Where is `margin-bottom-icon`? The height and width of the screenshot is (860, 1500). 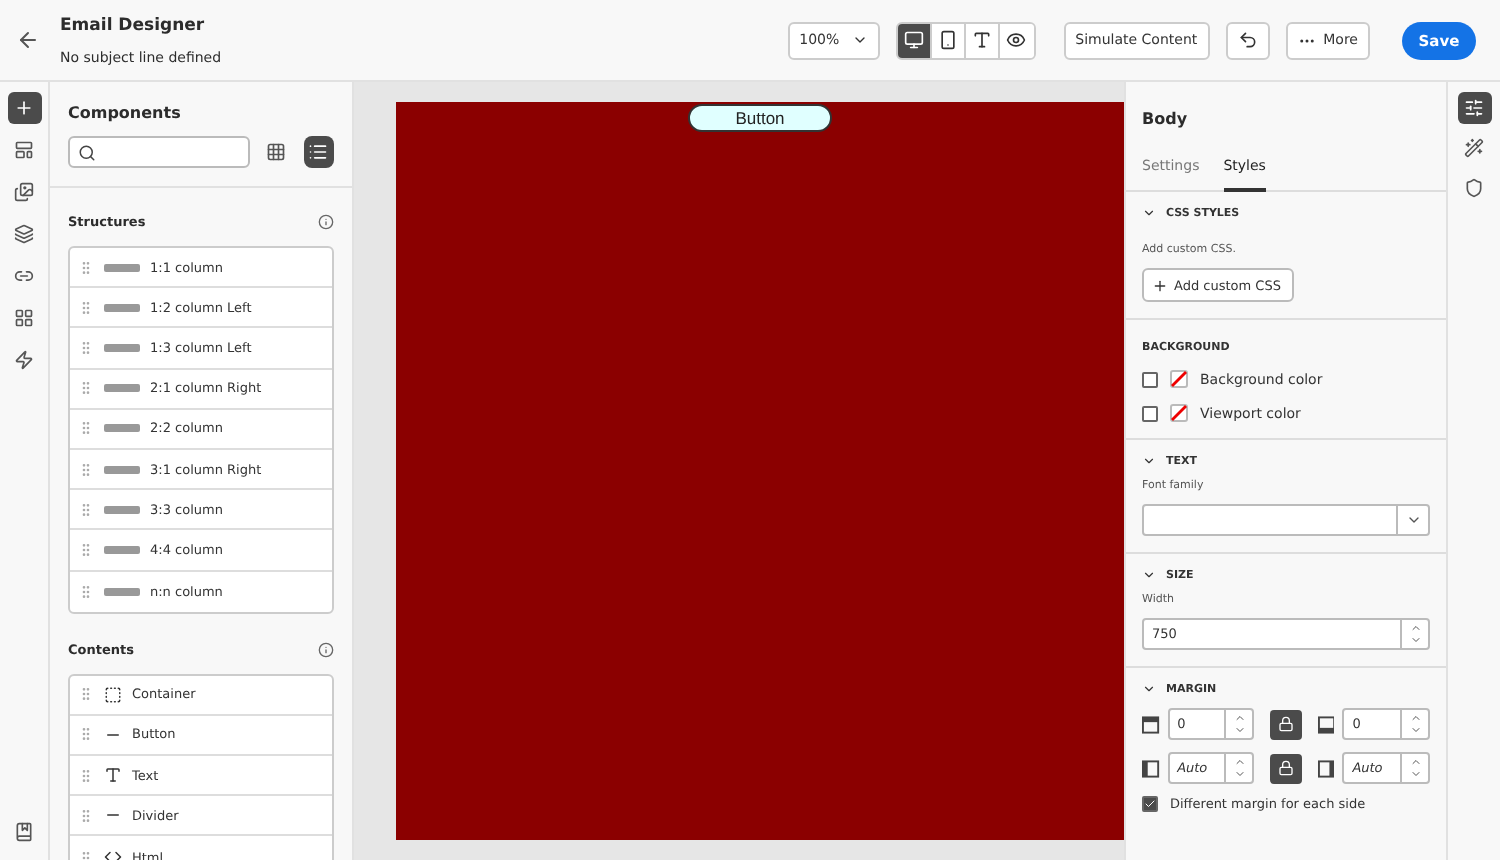
margin-bottom-icon is located at coordinates (1326, 724).